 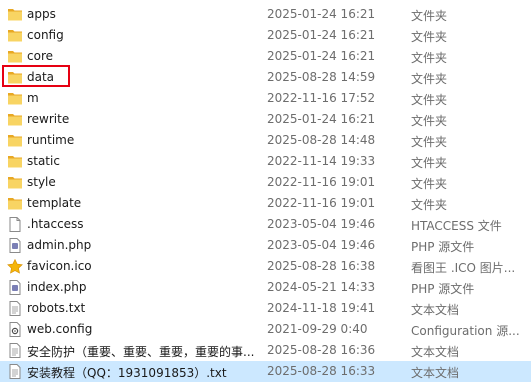 I want to click on file-row: apps 2025-01-24 16:21 文件夹, so click(x=265, y=14).